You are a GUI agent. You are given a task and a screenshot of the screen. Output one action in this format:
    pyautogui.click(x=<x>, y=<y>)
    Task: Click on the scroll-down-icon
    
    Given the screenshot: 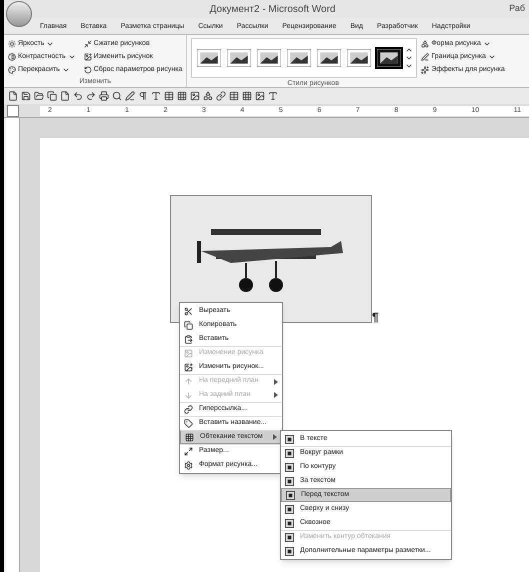 What is the action you would take?
    pyautogui.click(x=409, y=58)
    